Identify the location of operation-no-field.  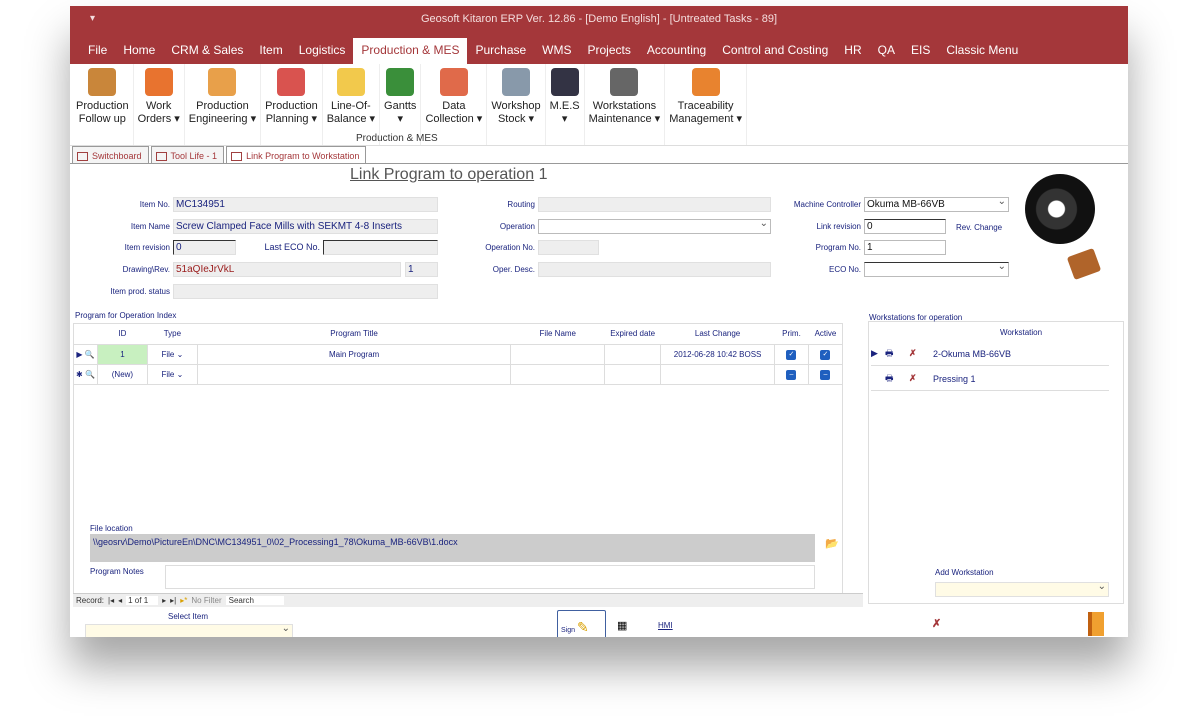
(568, 247).